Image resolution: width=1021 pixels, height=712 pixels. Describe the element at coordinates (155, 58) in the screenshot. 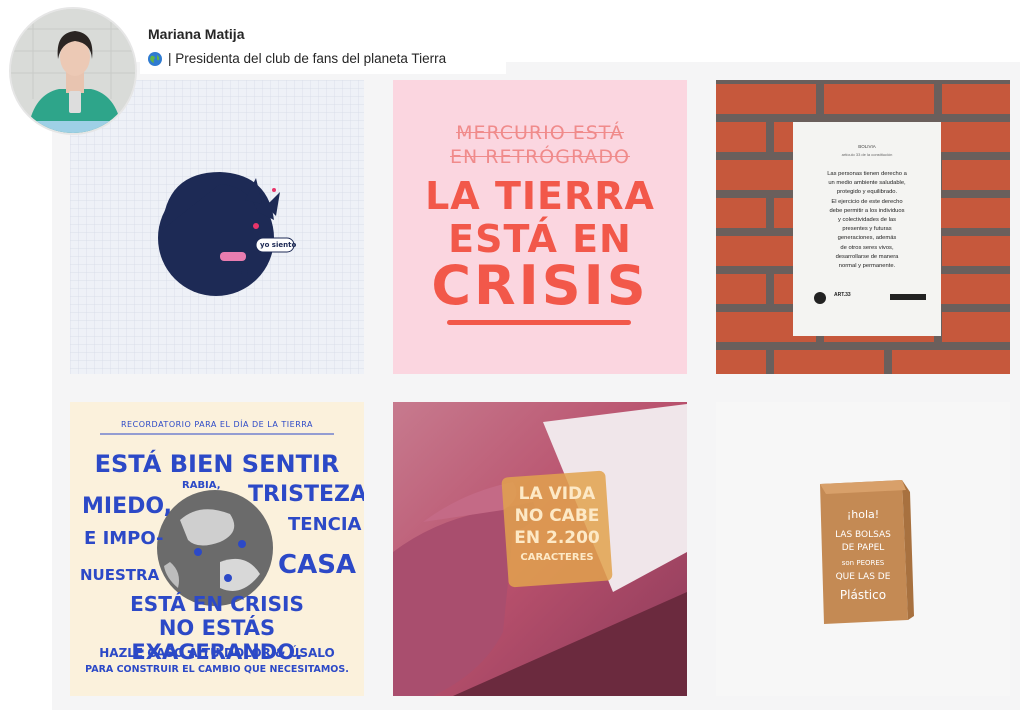

I see `globe-icon` at that location.